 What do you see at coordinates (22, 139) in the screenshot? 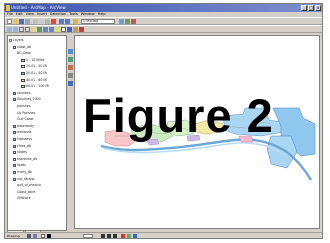
I see `toc-row: highways` at bounding box center [22, 139].